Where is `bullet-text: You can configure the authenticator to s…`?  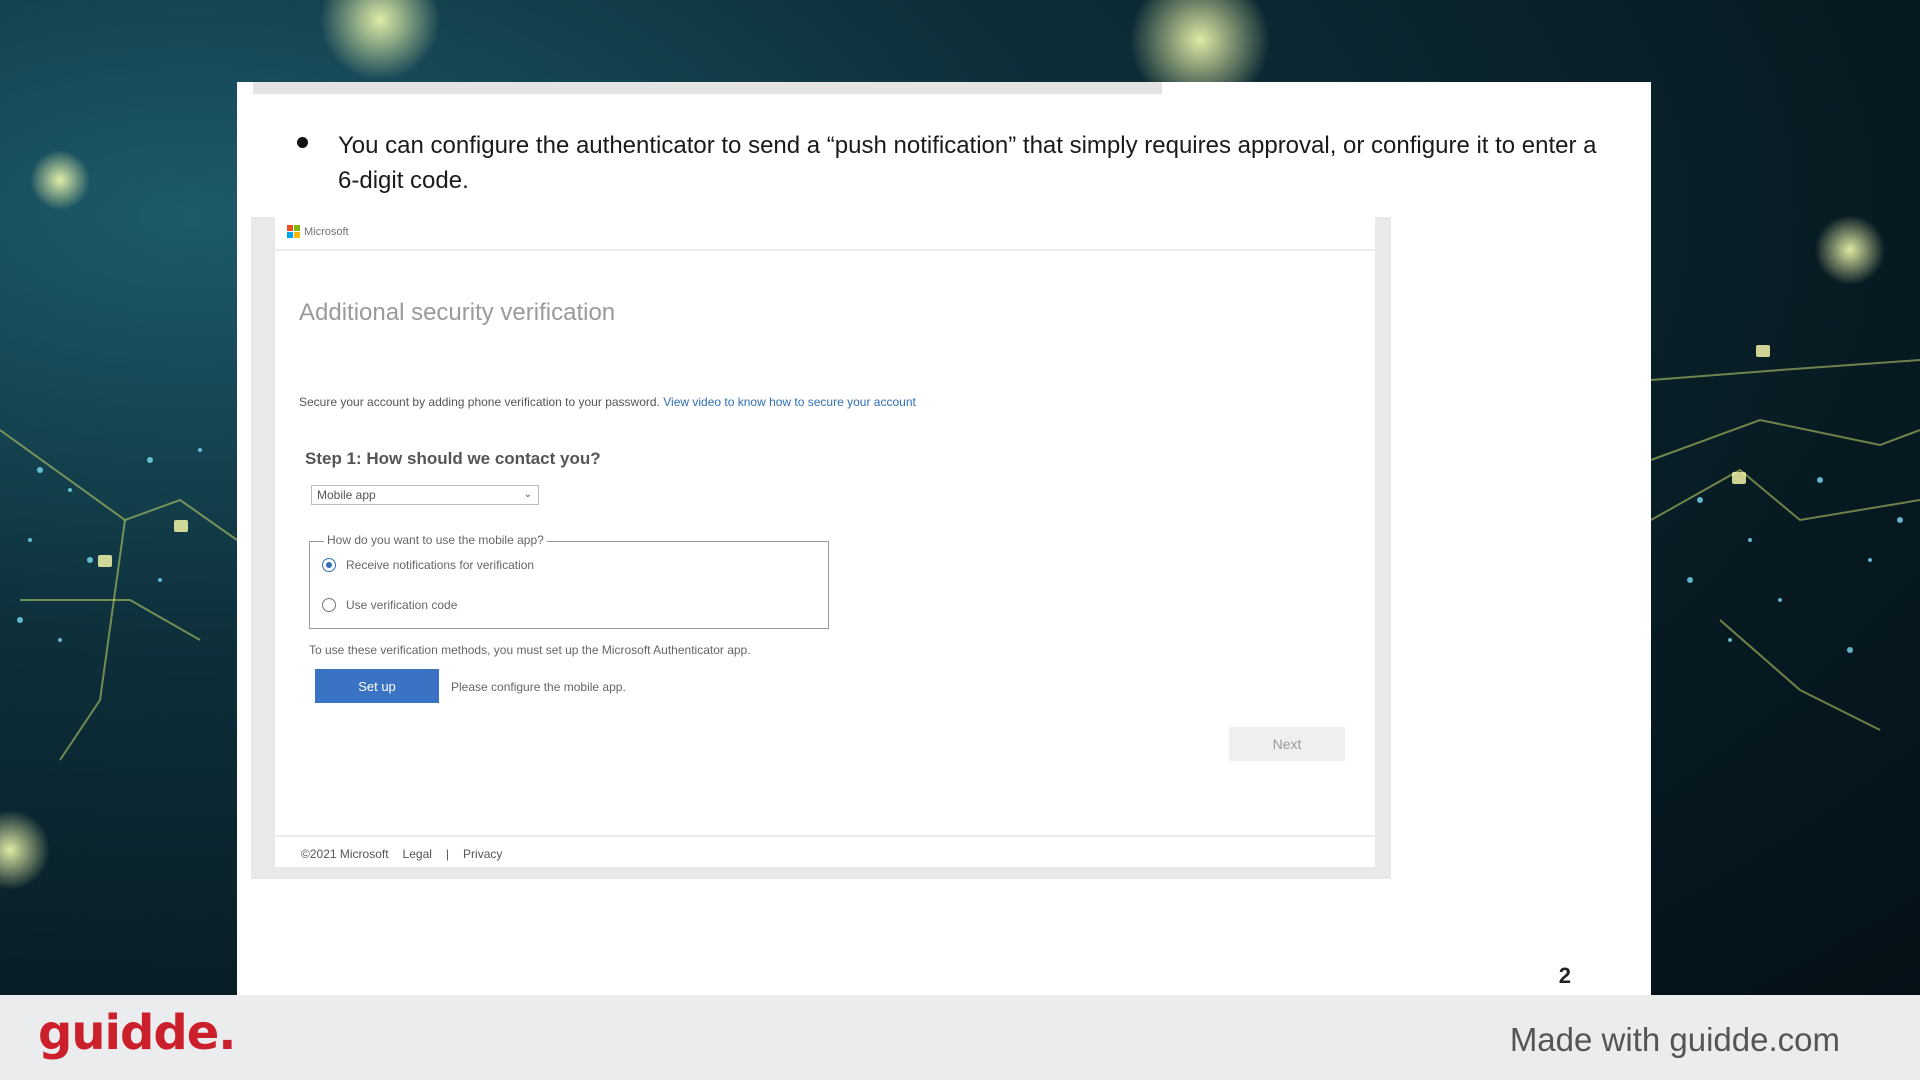
bullet-text: You can configure the authenticator to s… is located at coordinates (967, 163).